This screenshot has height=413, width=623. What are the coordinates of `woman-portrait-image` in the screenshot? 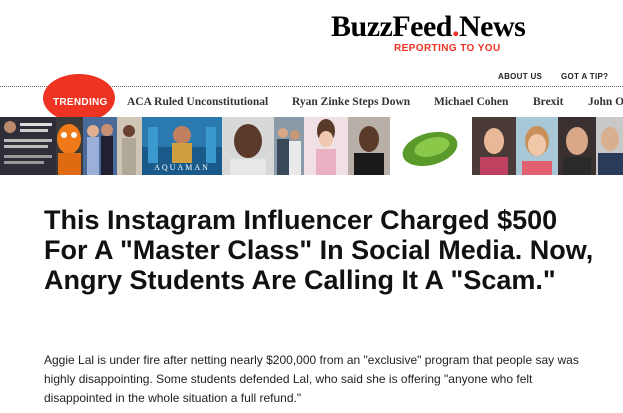 It's located at (494, 146).